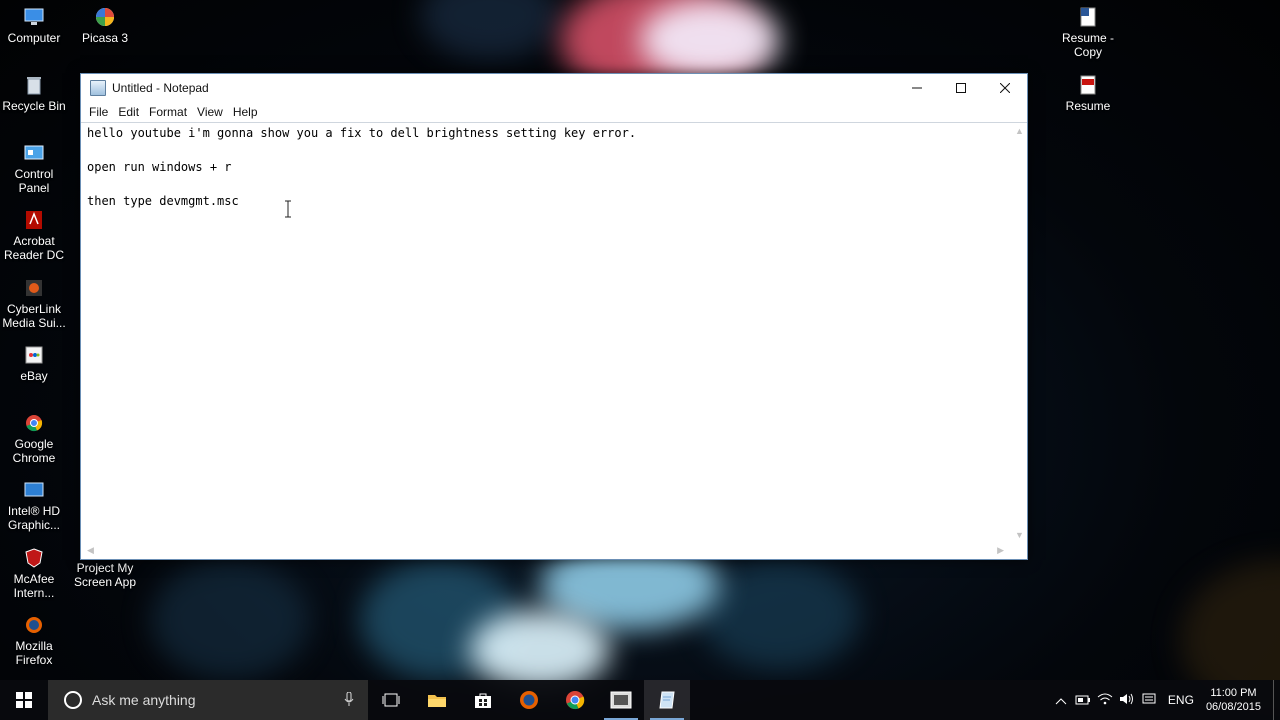  What do you see at coordinates (34, 451) in the screenshot?
I see `desktop-icon-label: Google Chrome` at bounding box center [34, 451].